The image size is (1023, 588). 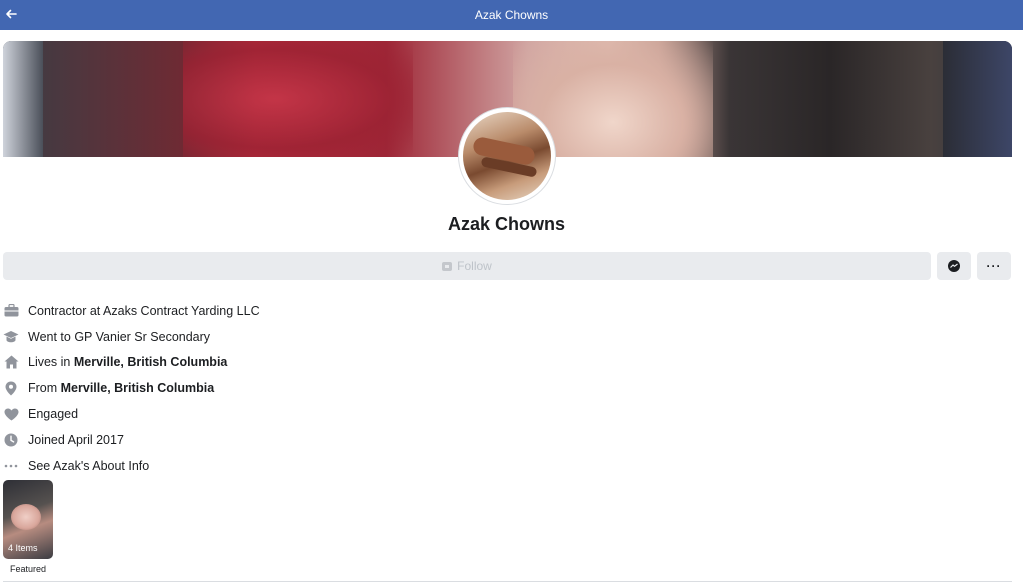 I want to click on intro-item-hometown: From Merville, British Columbia, so click(x=303, y=388).